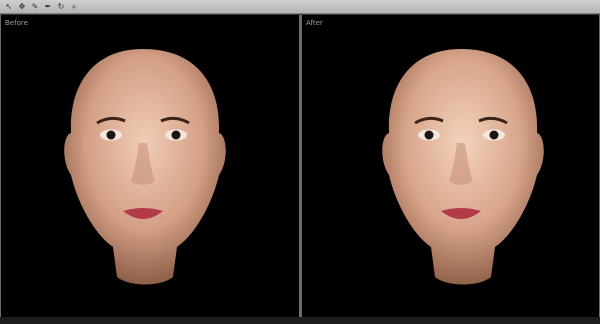 Image resolution: width=600 pixels, height=324 pixels. I want to click on select-tool-icon: ↖, so click(9, 7).